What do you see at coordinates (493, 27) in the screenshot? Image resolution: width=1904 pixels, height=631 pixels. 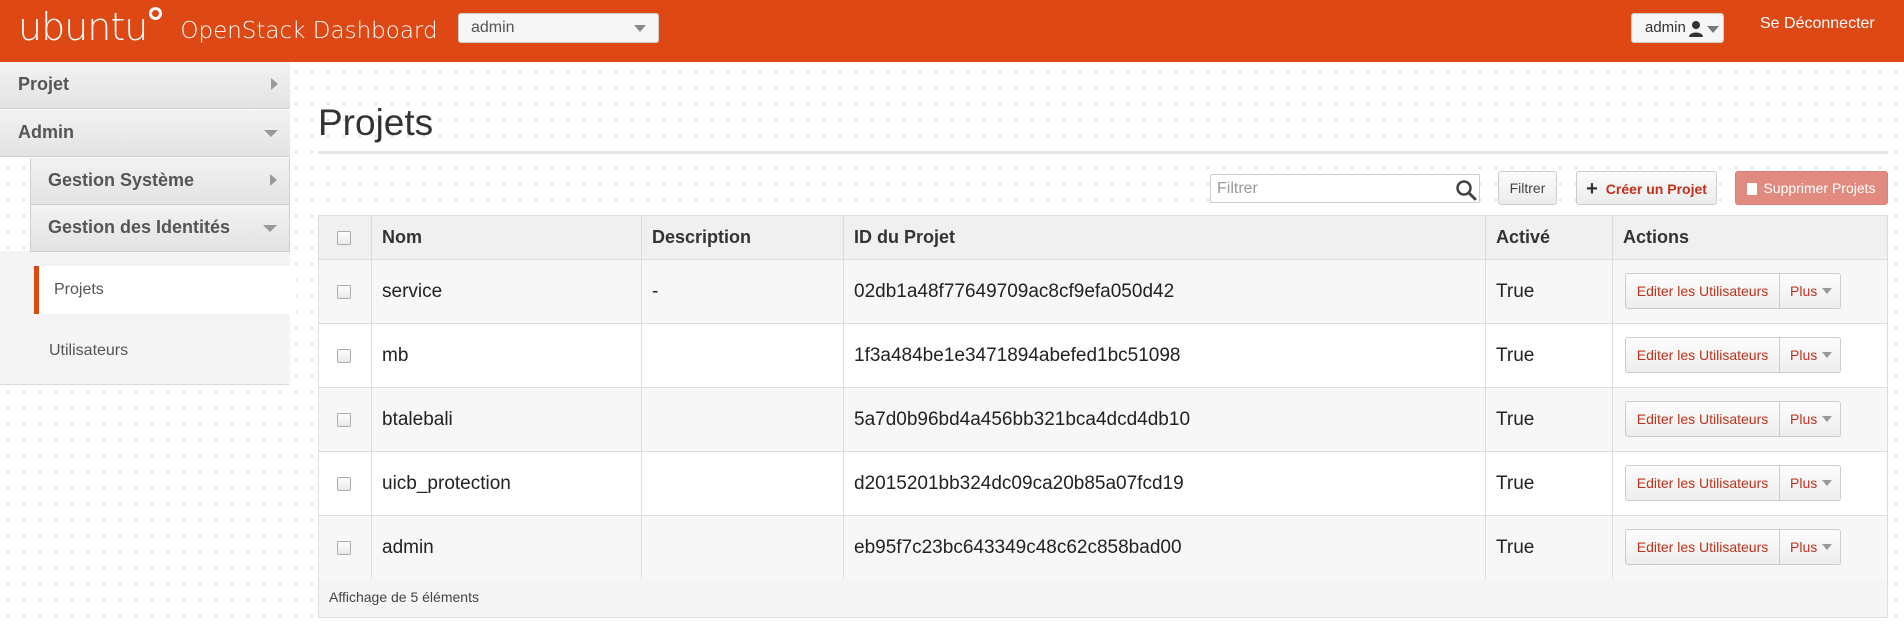 I see `project-selector-value: admin` at bounding box center [493, 27].